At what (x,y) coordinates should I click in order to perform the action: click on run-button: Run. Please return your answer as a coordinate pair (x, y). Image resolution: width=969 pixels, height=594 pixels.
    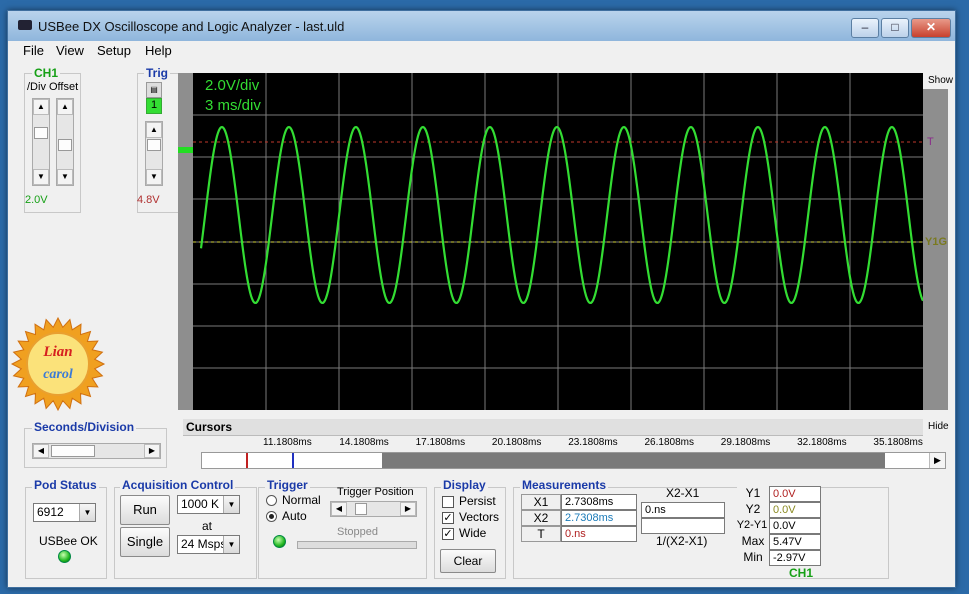
    Looking at the image, I should click on (145, 510).